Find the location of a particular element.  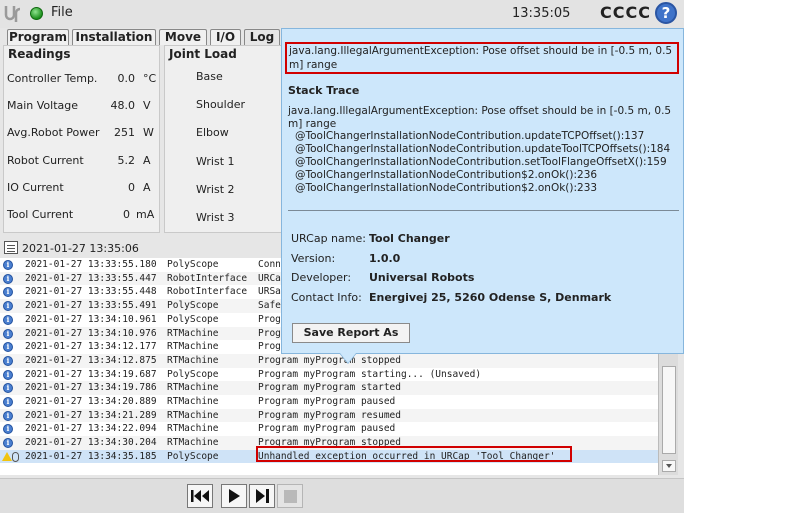

joint-wrist1-label: Wrist 1 is located at coordinates (215, 161).